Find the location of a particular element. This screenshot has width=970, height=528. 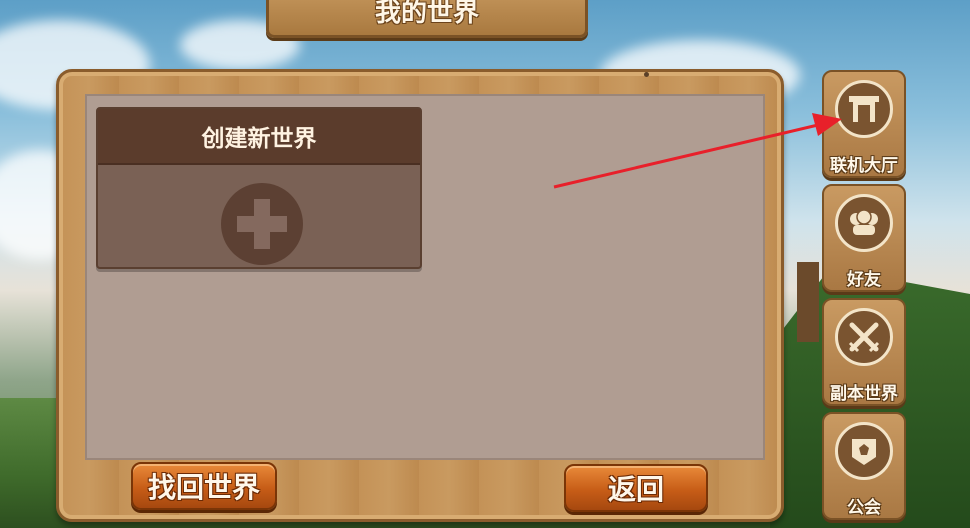

crossed-swords-icon is located at coordinates (864, 337).